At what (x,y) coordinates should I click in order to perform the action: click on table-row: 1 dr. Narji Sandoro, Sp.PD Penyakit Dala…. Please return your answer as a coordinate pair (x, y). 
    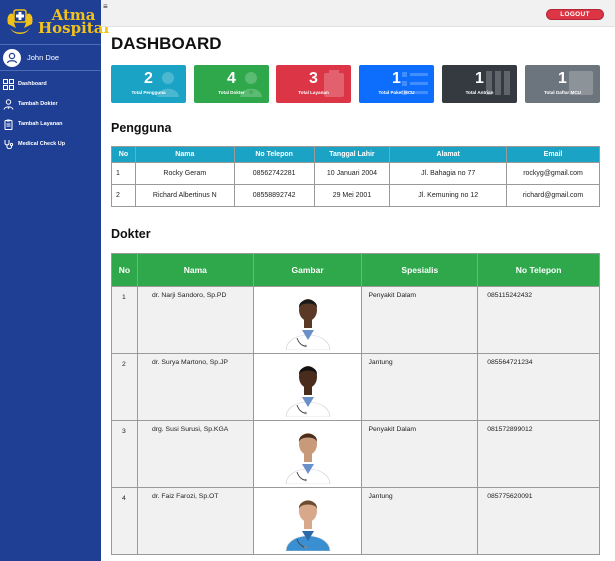
    Looking at the image, I should click on (355, 320).